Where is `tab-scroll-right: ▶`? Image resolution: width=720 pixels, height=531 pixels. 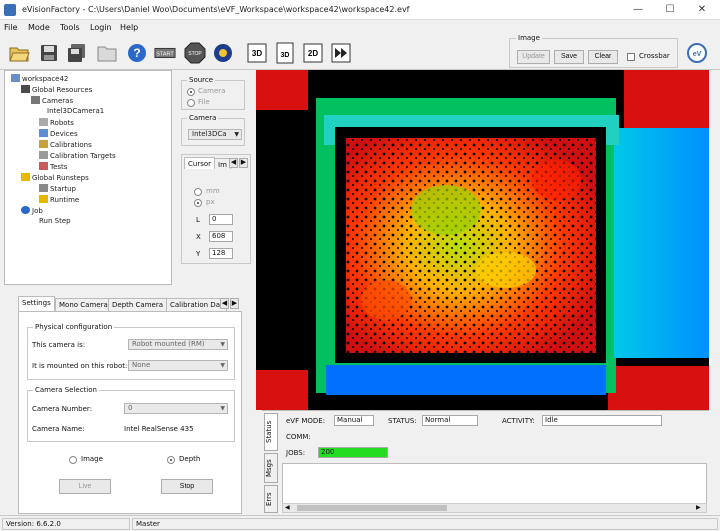
tab-scroll-right: ▶ is located at coordinates (243, 163).